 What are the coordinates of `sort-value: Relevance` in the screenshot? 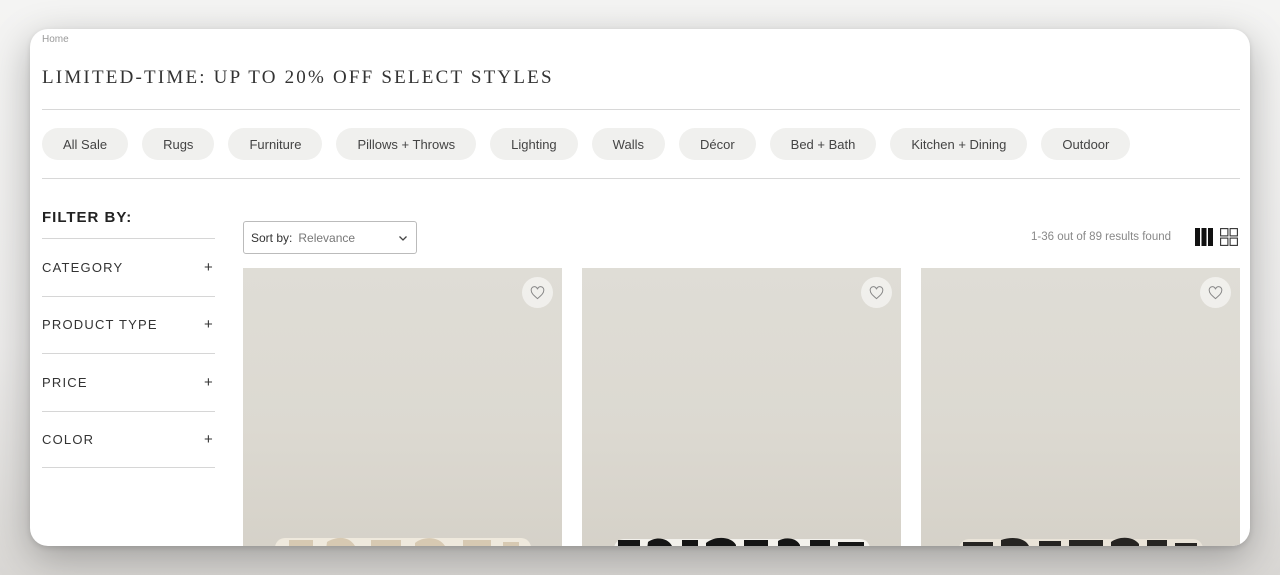 It's located at (327, 237).